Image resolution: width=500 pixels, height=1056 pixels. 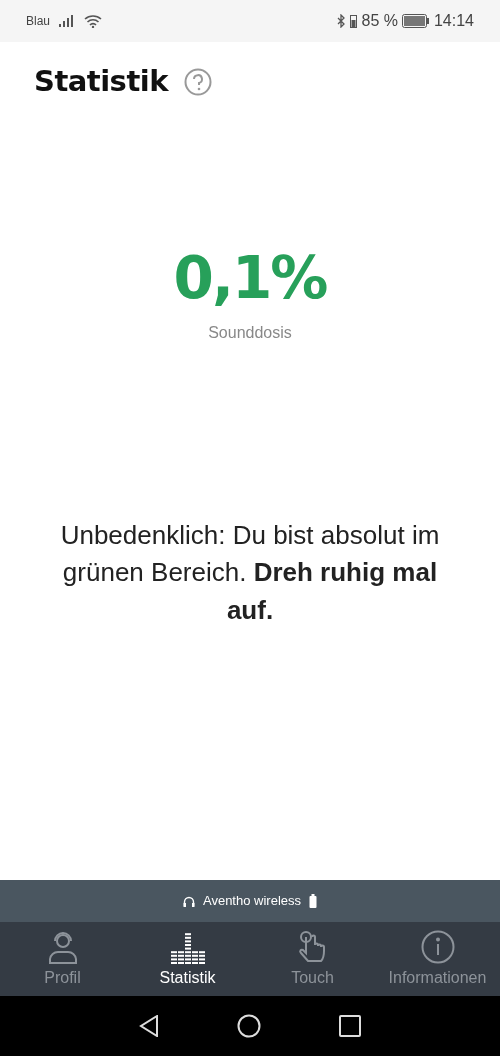 I want to click on wifi-icon, so click(x=93, y=21).